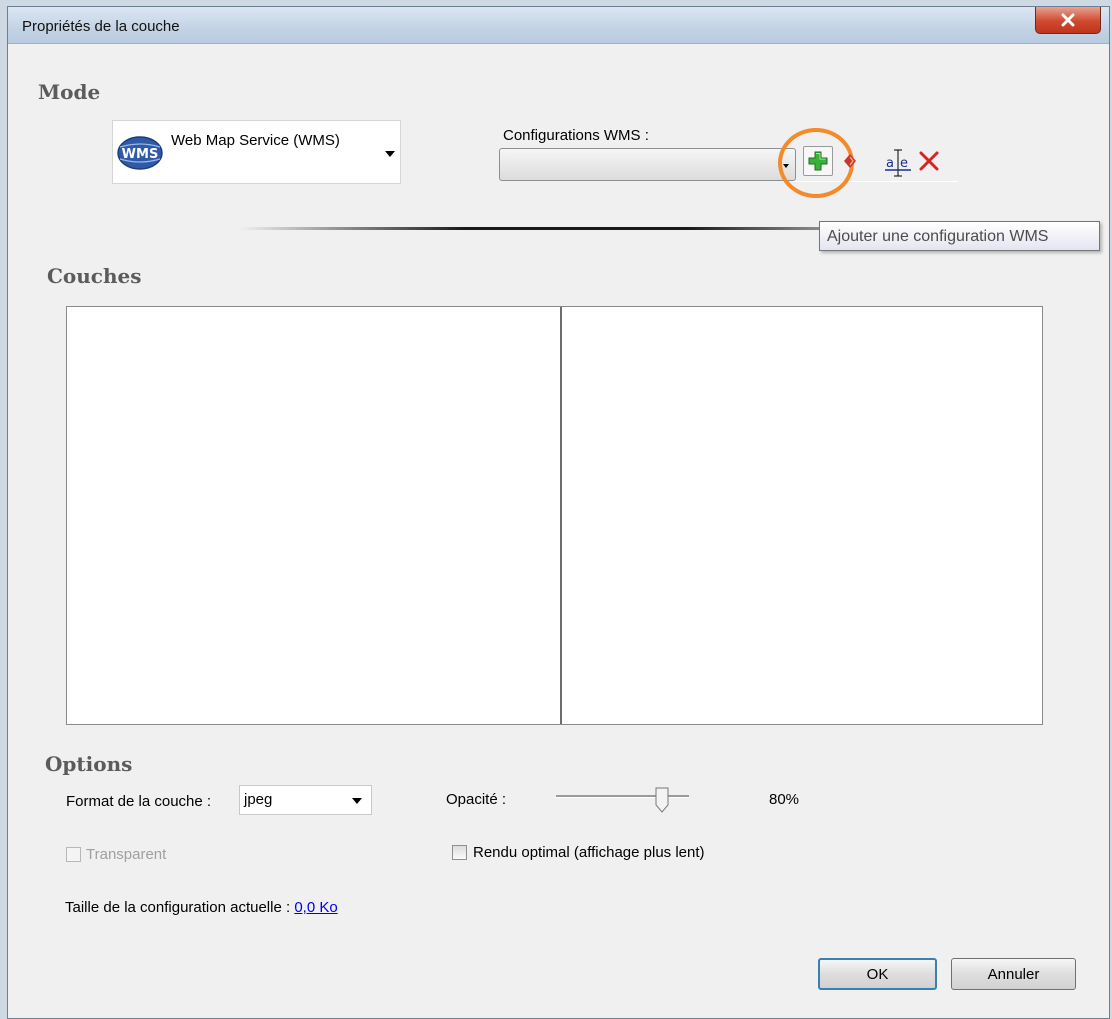 The width and height of the screenshot is (1112, 1019). I want to click on ok-button-label: OK, so click(877, 974).